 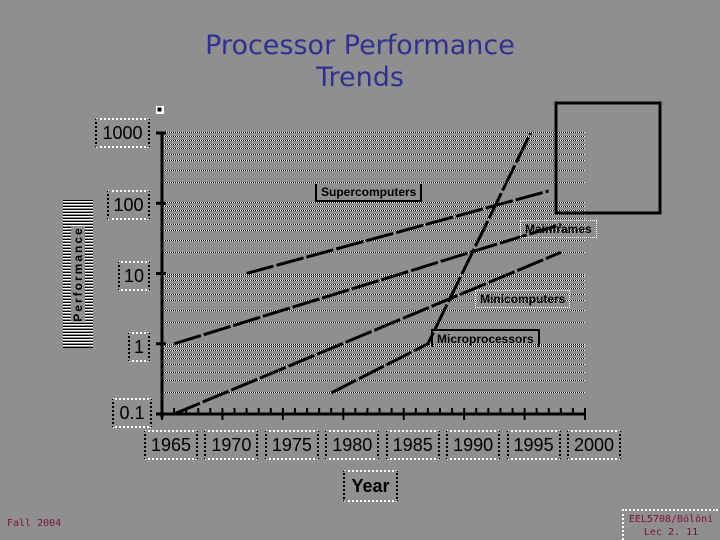 What do you see at coordinates (370, 486) in the screenshot?
I see `x-axis-label: Year` at bounding box center [370, 486].